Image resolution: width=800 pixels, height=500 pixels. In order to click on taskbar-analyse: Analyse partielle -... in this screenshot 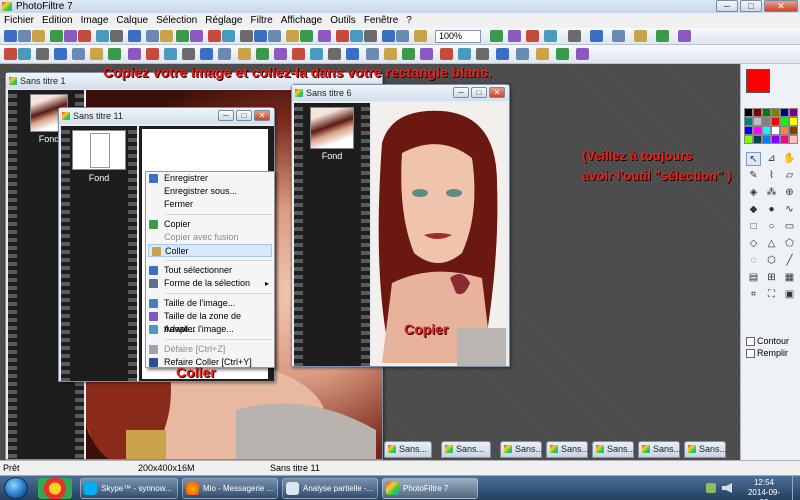, I will do `click(330, 488)`.